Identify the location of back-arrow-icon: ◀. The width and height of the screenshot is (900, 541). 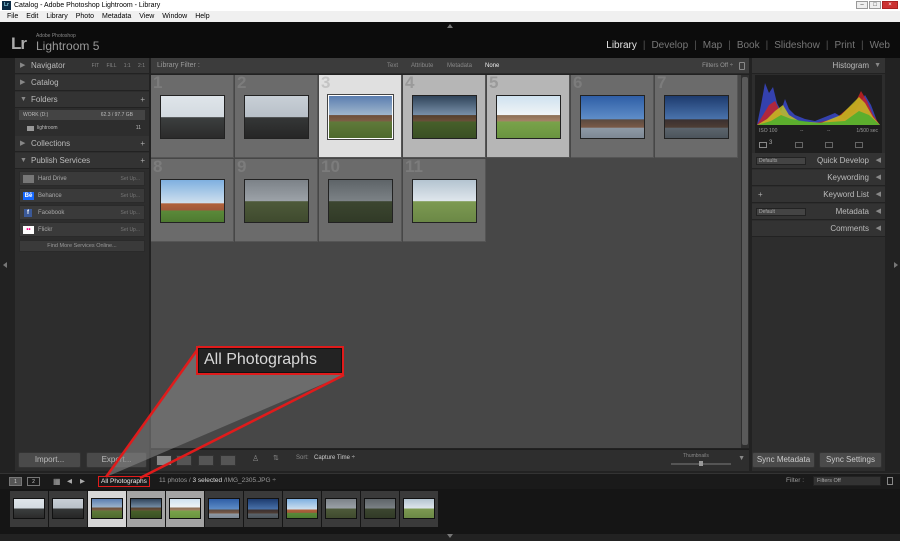
(69, 481).